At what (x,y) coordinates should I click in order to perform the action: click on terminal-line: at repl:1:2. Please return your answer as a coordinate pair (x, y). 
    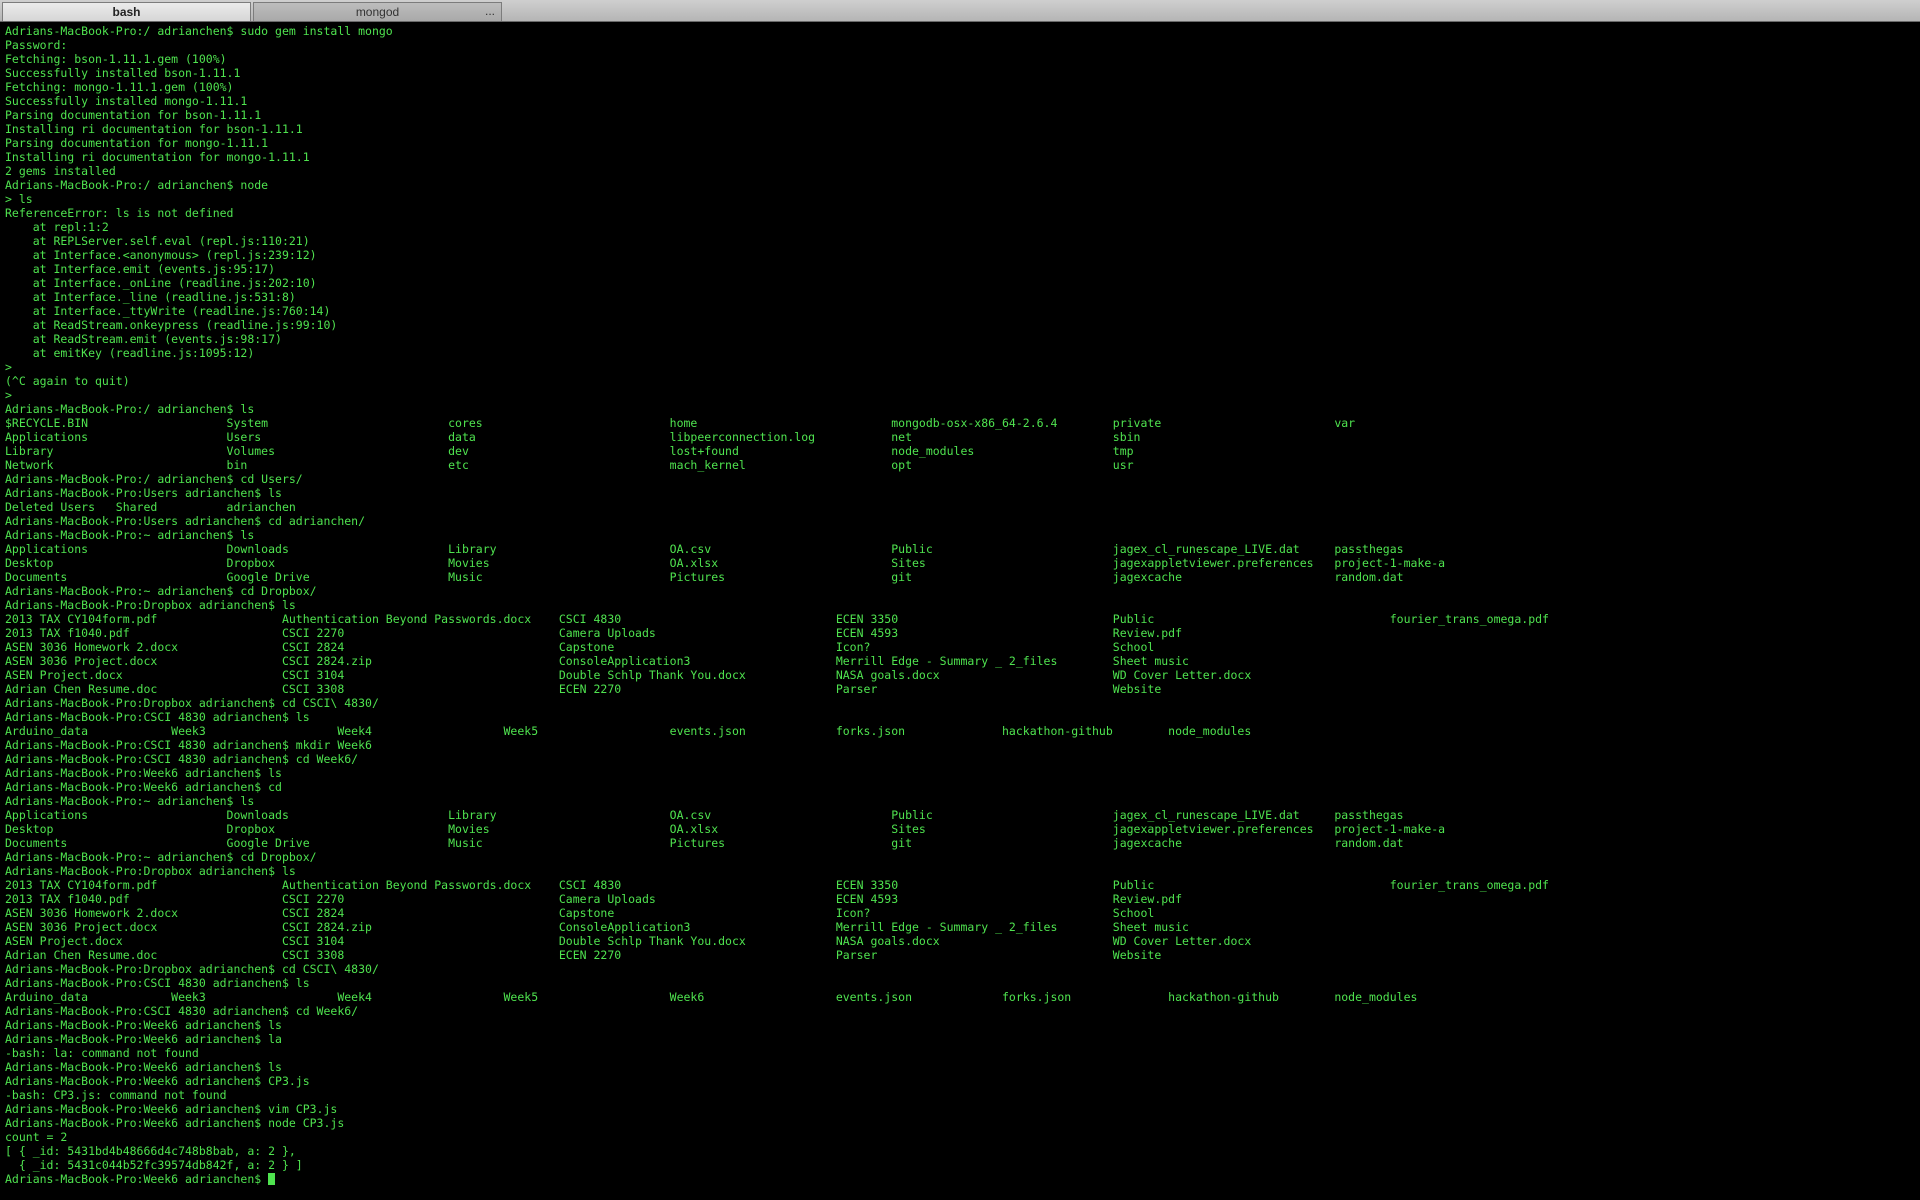
    Looking at the image, I should click on (57, 227).